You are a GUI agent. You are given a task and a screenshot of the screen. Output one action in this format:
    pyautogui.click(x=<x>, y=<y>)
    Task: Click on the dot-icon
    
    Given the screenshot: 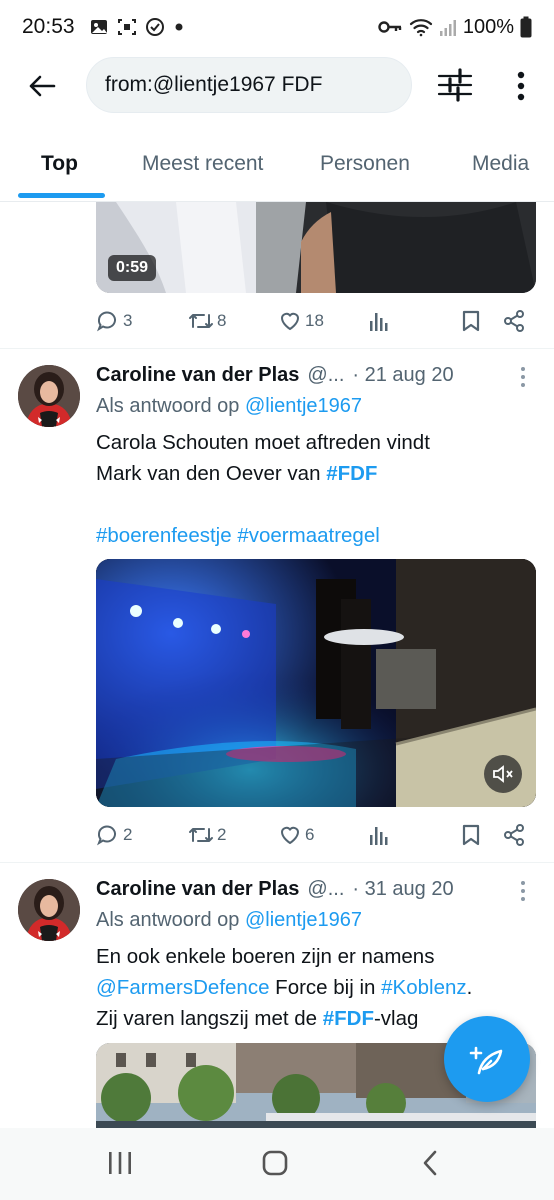 What is the action you would take?
    pyautogui.click(x=179, y=27)
    